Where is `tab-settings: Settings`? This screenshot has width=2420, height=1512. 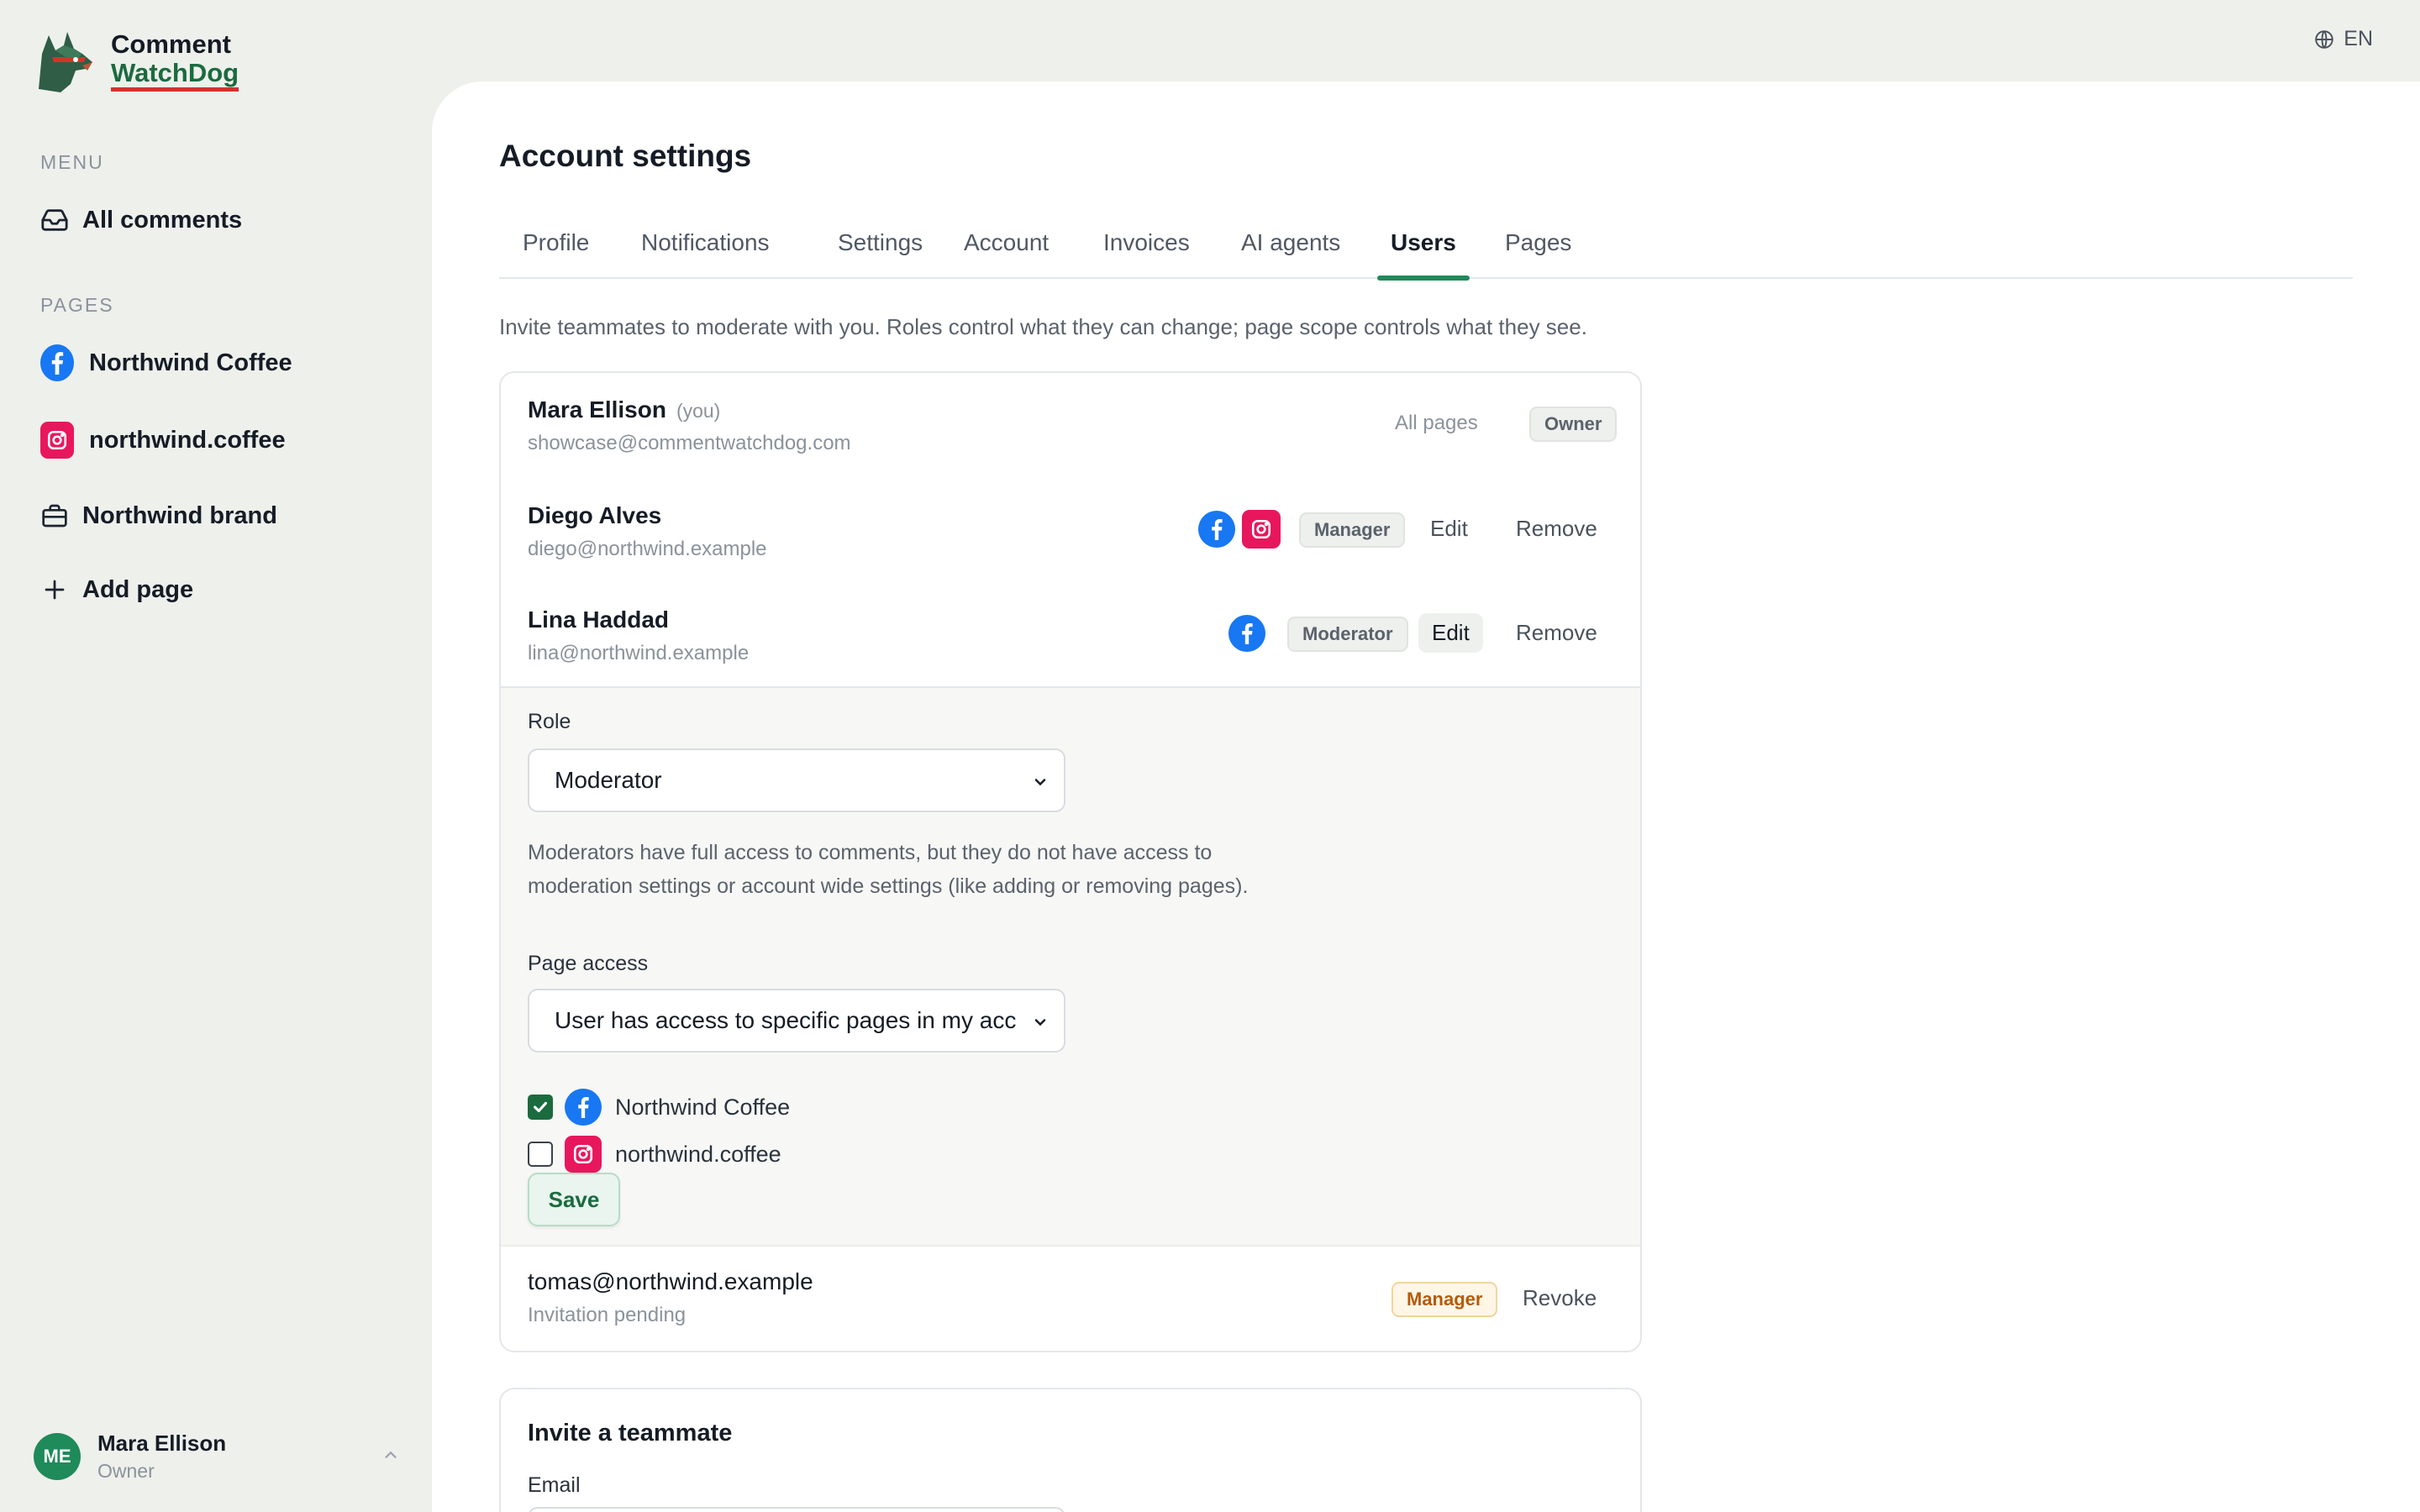 tab-settings: Settings is located at coordinates (880, 254).